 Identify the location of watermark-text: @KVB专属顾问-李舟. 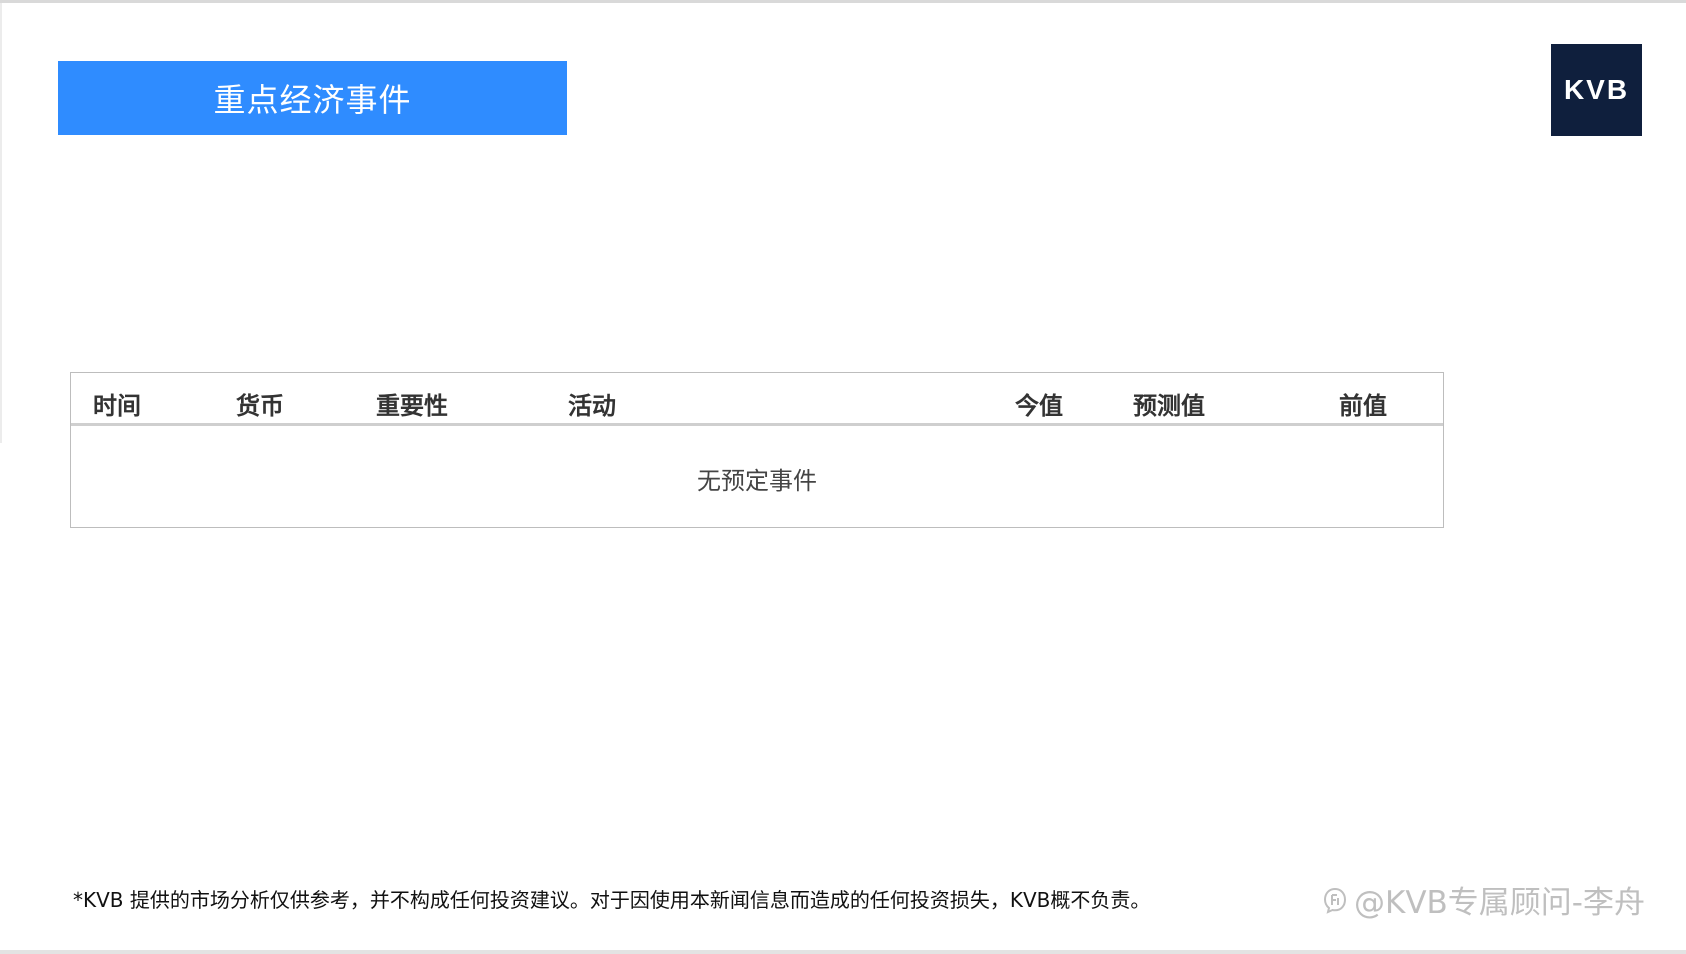
(1499, 903).